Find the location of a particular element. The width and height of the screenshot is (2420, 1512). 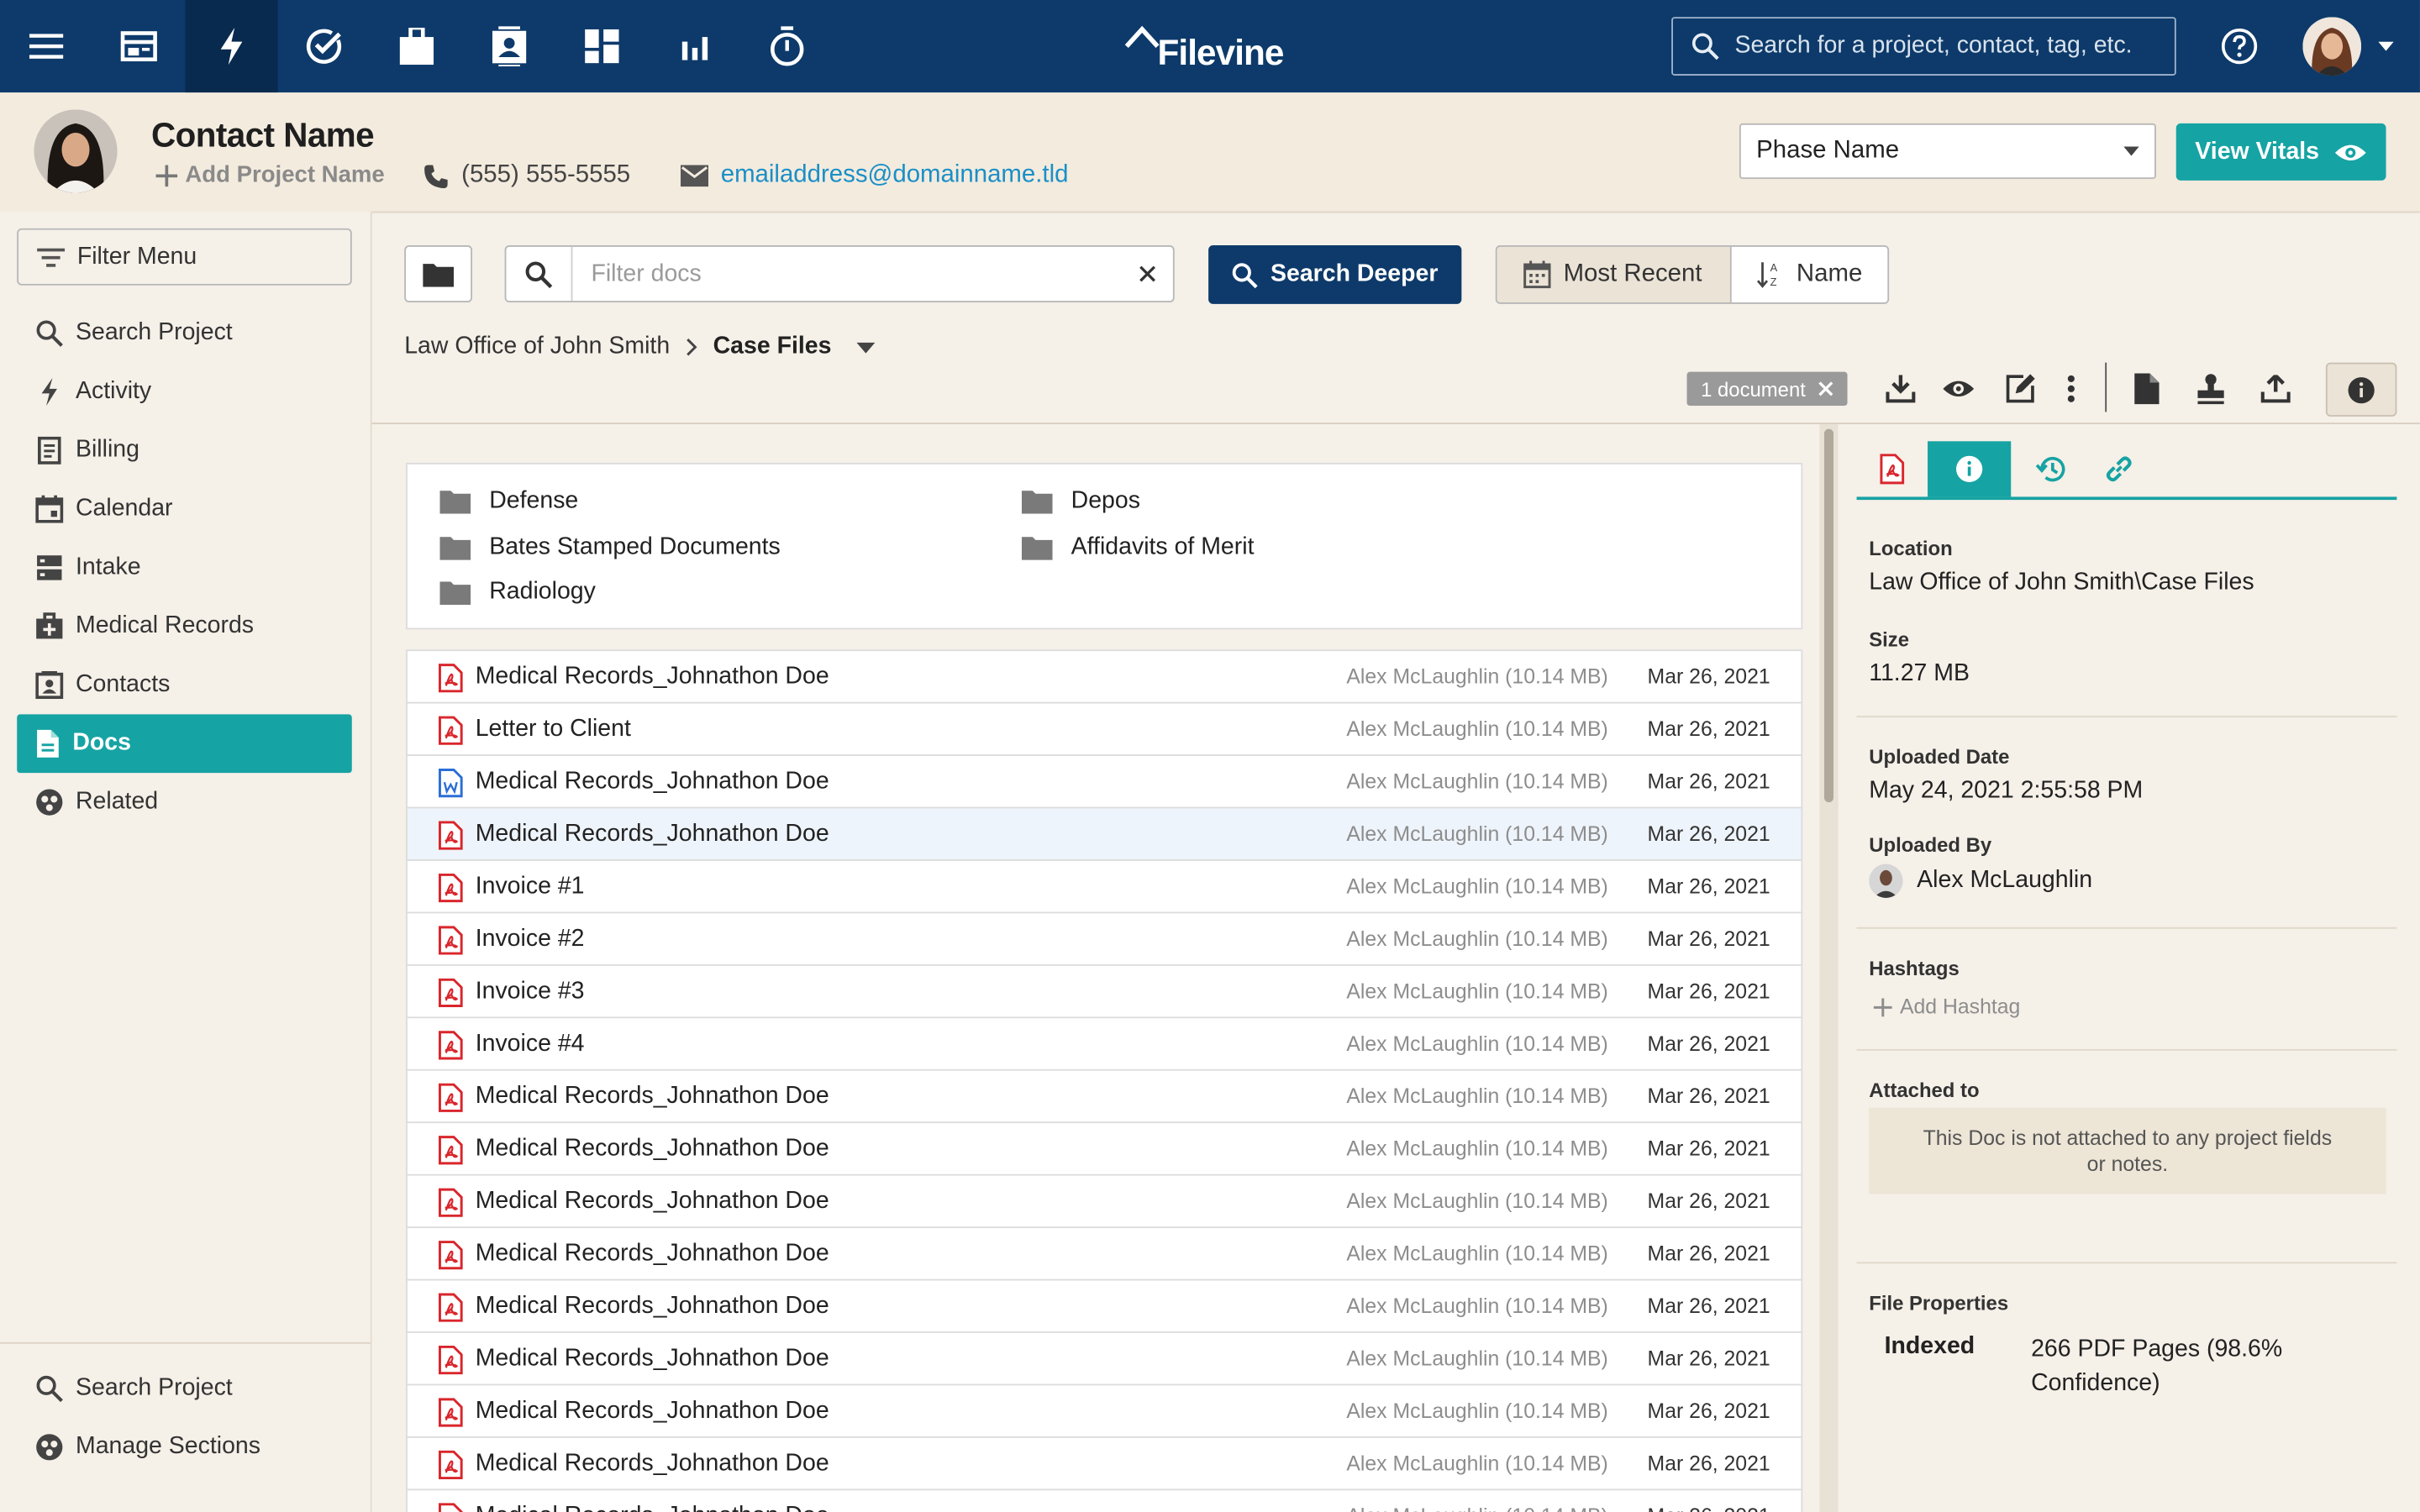

clear-filter-icon is located at coordinates (1146, 273).